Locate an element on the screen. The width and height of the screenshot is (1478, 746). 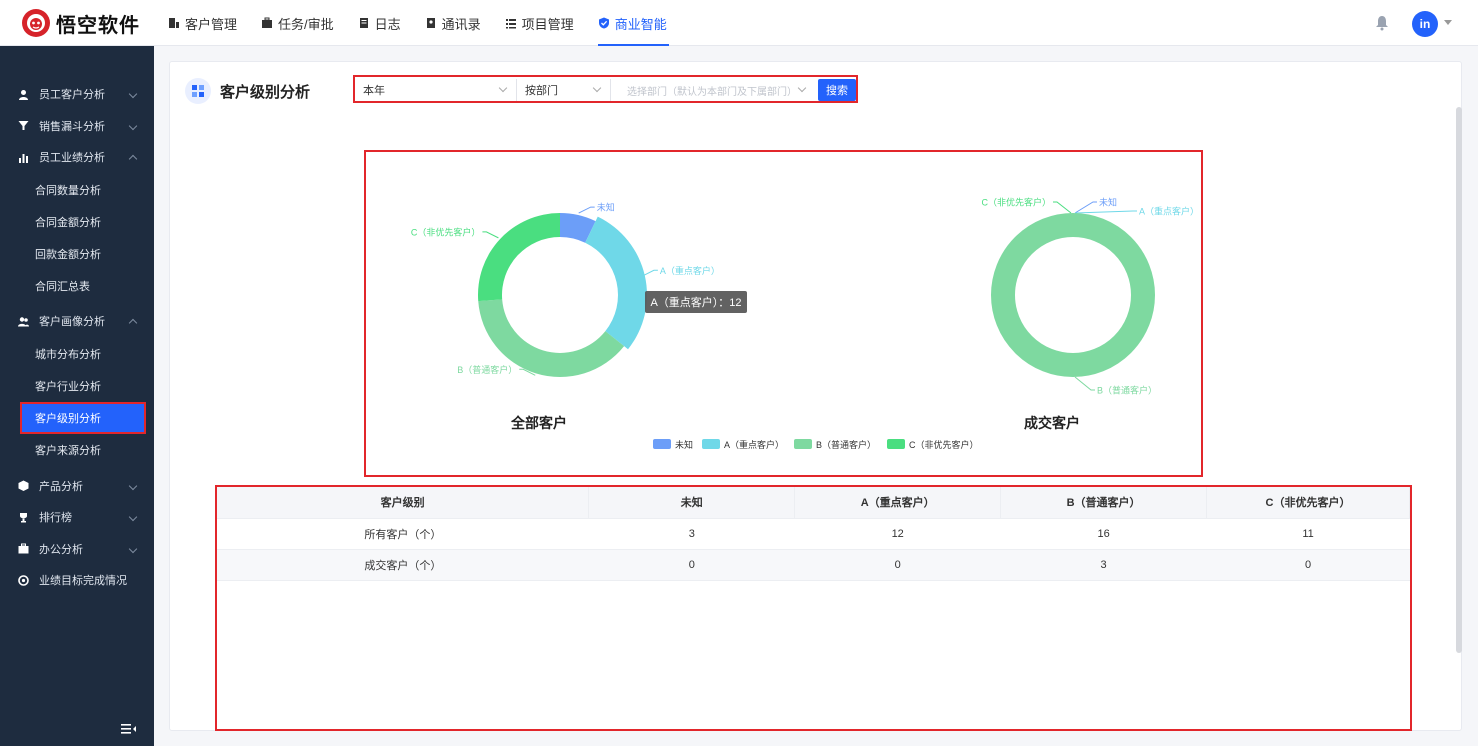
table-cell: 16 is located at coordinates (1103, 534).